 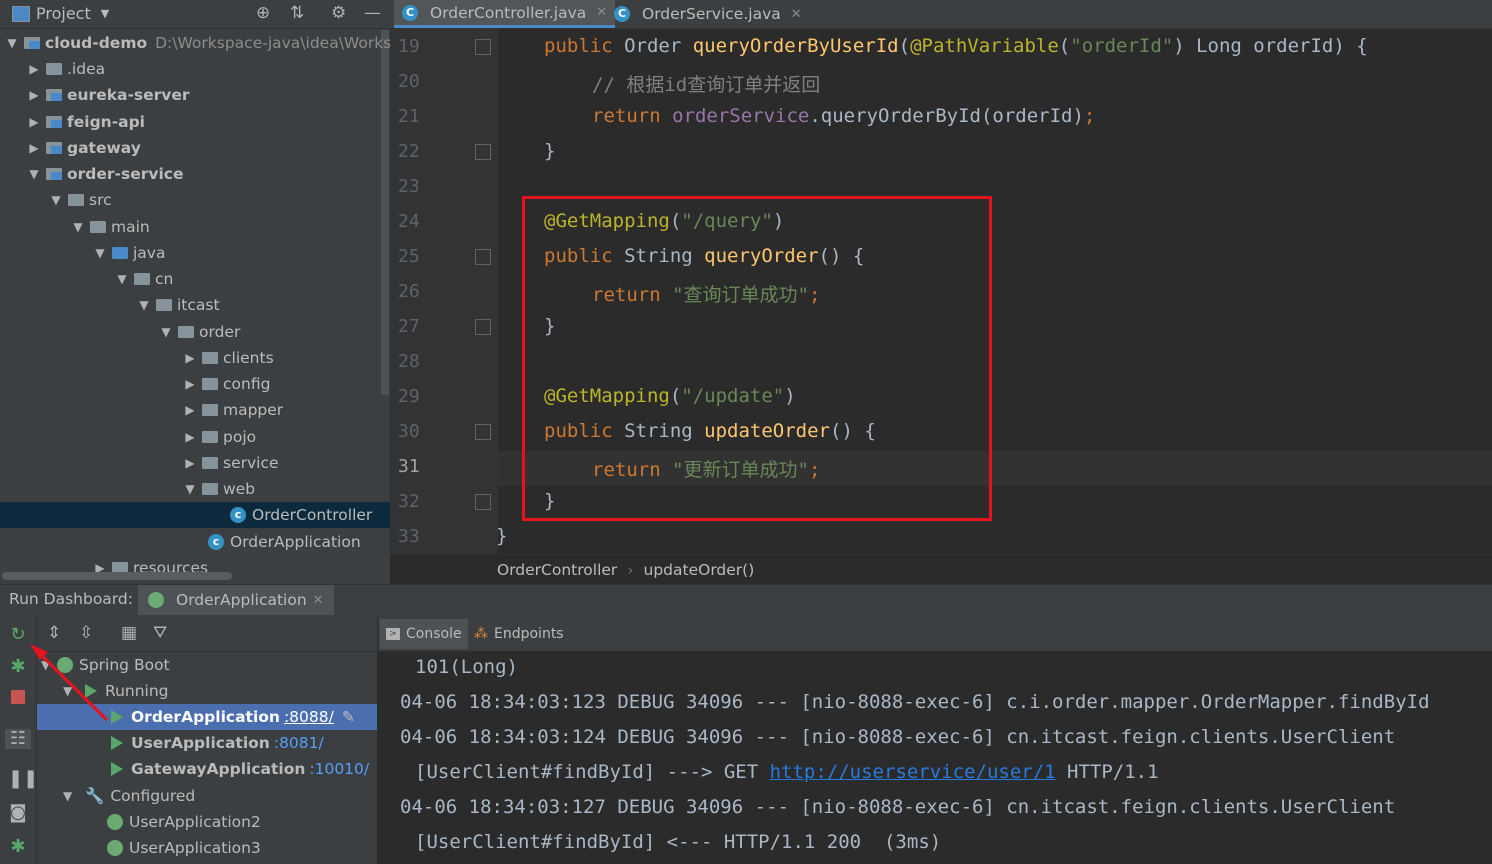 I want to click on spring-boot-icon, so click(x=115, y=822).